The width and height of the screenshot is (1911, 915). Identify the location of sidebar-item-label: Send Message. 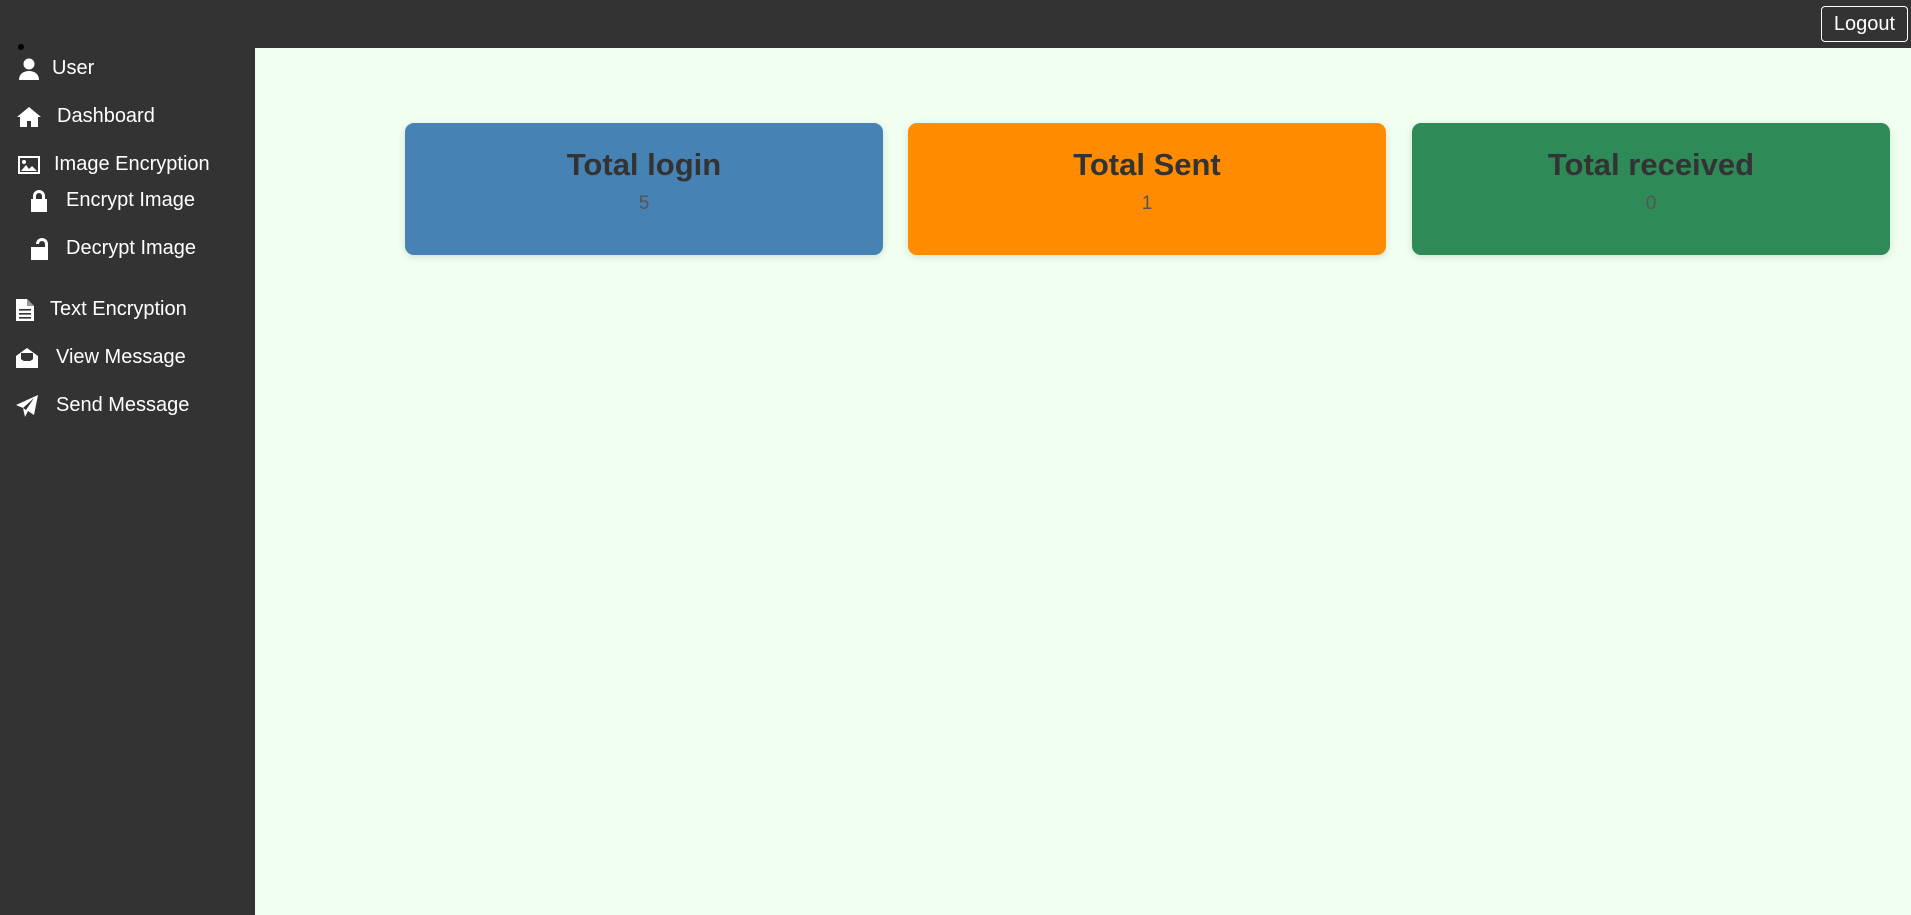
(123, 405).